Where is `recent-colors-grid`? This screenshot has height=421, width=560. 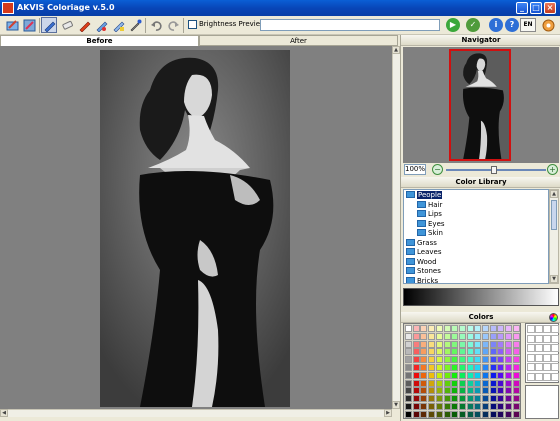 recent-colors-grid is located at coordinates (542, 353).